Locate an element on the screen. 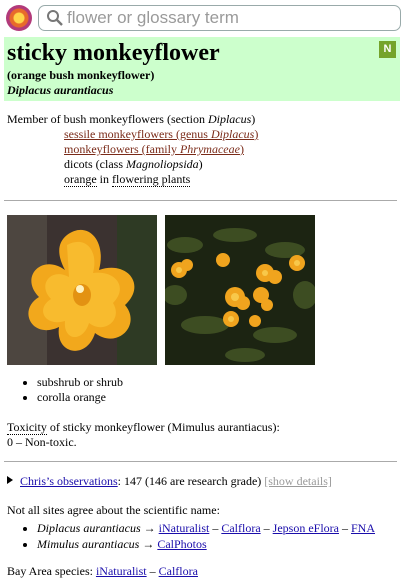  bay-area-species-line: Bay Area species: iNaturalist – Calflora is located at coordinates (102, 571).